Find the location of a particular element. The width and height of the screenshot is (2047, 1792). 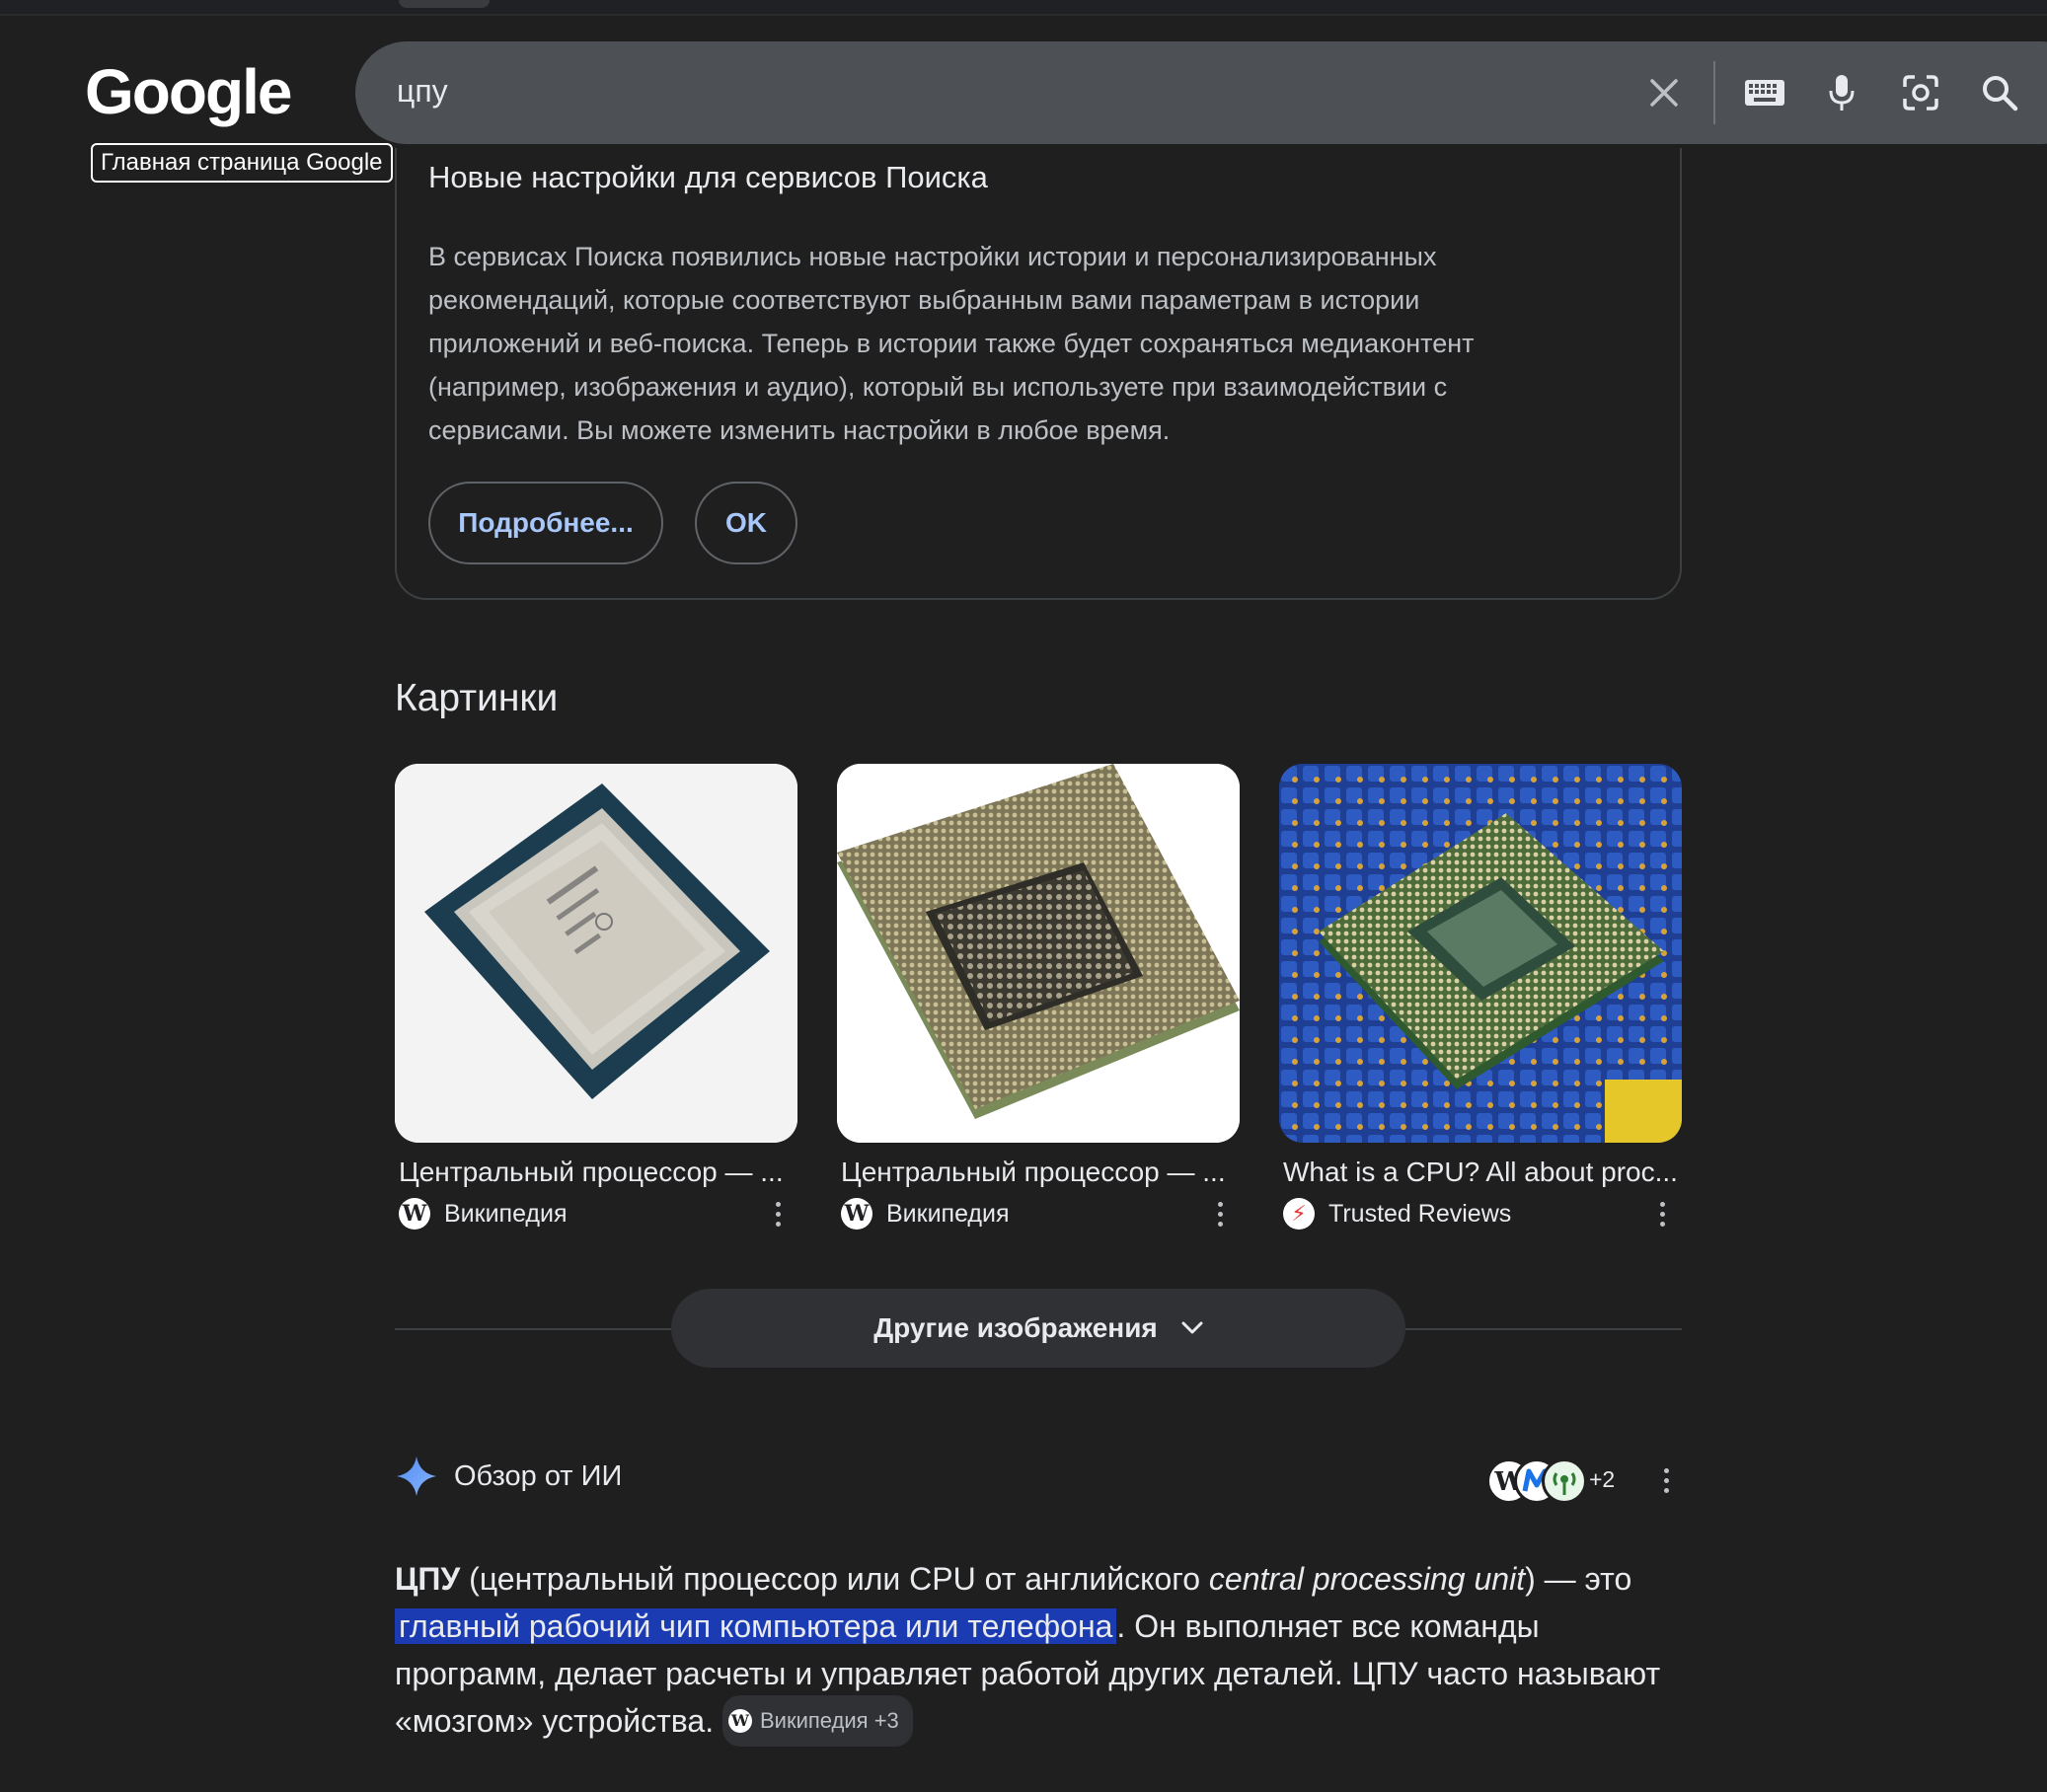

source-chip: W Википедия +3 is located at coordinates (817, 1720).